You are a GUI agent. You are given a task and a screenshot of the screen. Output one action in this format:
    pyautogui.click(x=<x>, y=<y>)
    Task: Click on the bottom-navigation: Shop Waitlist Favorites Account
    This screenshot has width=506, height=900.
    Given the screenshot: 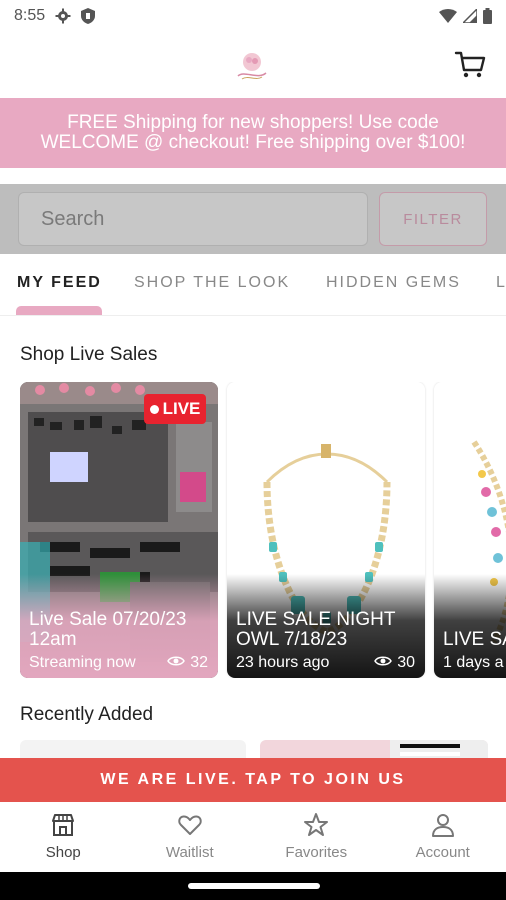 What is the action you would take?
    pyautogui.click(x=253, y=837)
    